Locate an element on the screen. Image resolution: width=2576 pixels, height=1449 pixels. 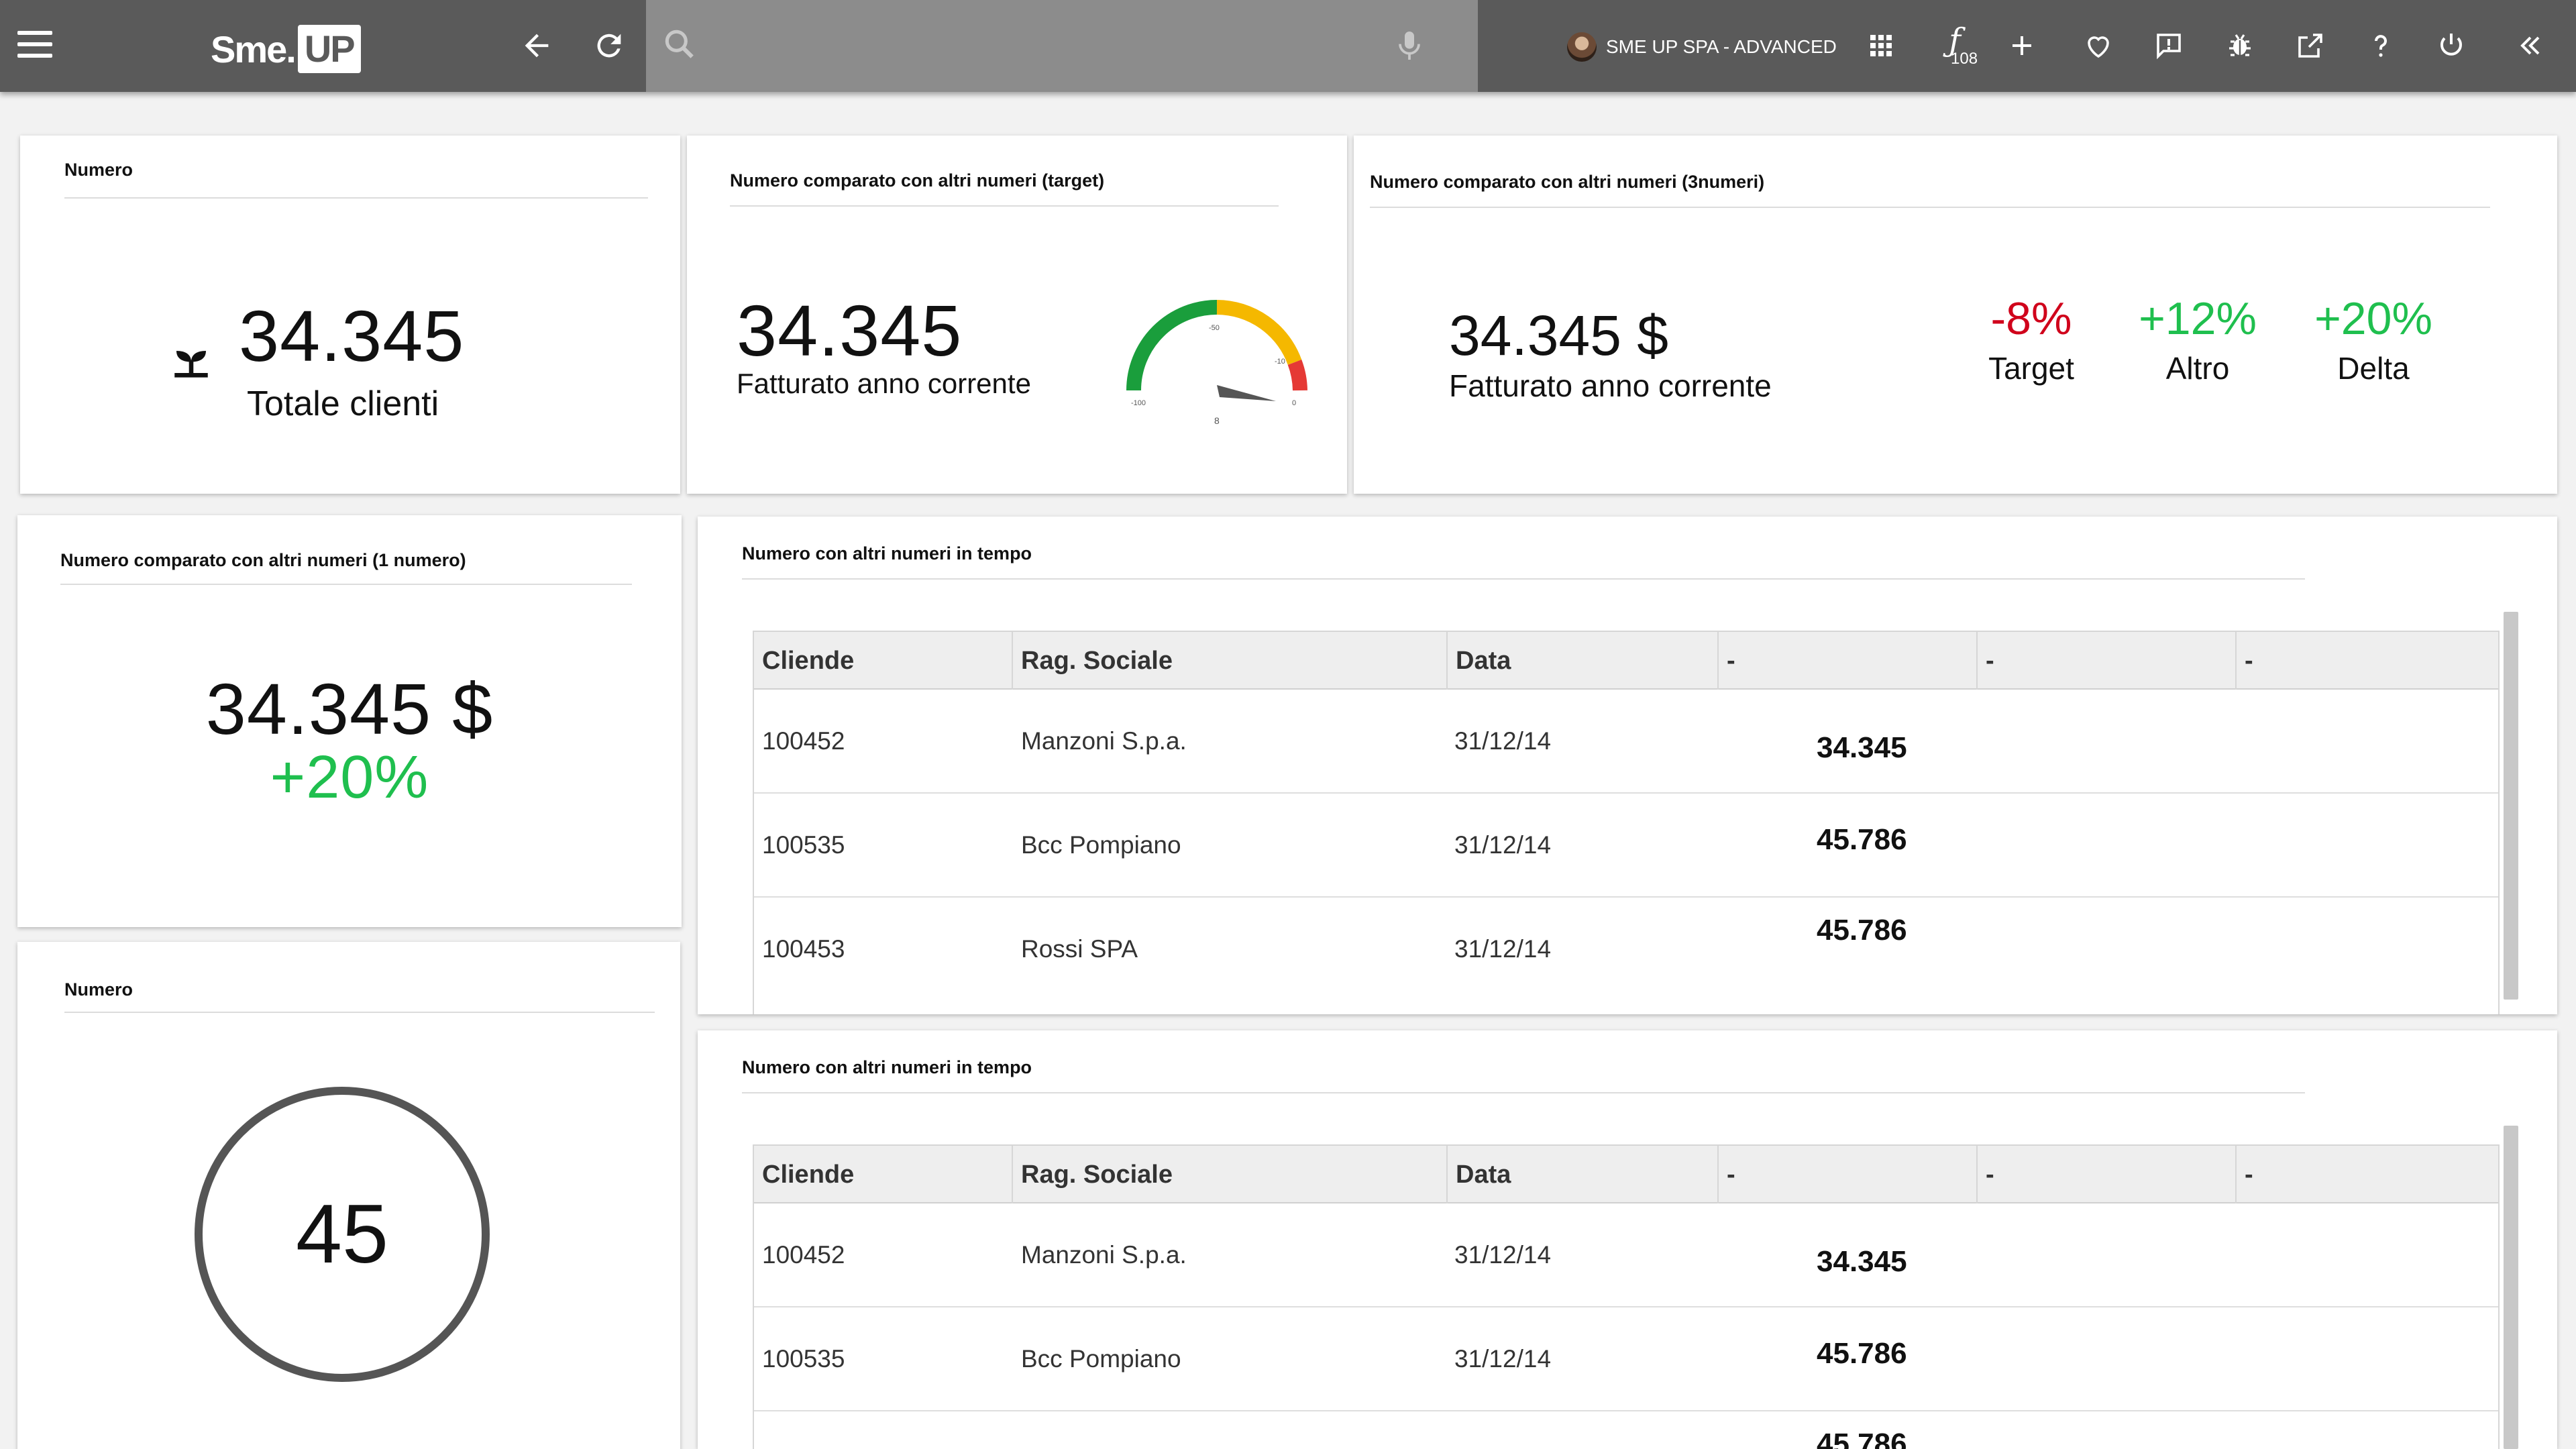
metric-altro-label: Altro is located at coordinates (2197, 368).